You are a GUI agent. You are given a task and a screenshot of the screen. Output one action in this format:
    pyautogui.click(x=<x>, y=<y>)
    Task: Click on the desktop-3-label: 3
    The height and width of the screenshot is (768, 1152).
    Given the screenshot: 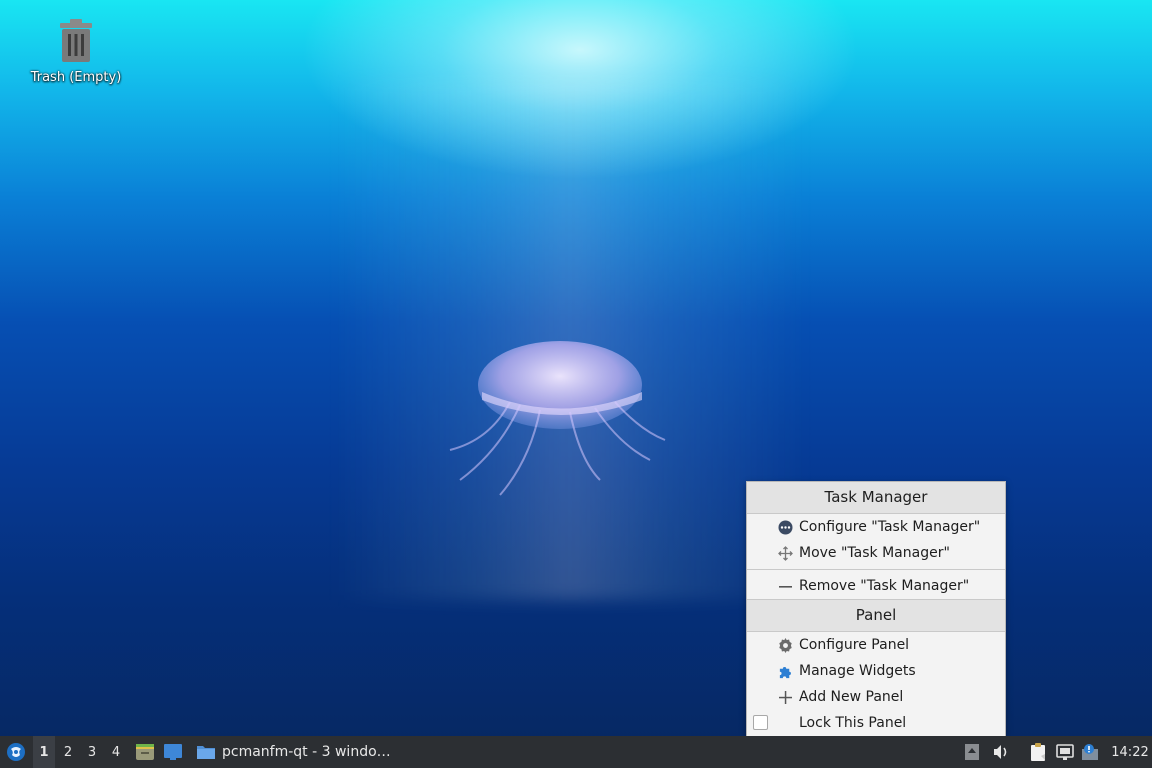 What is the action you would take?
    pyautogui.click(x=92, y=752)
    